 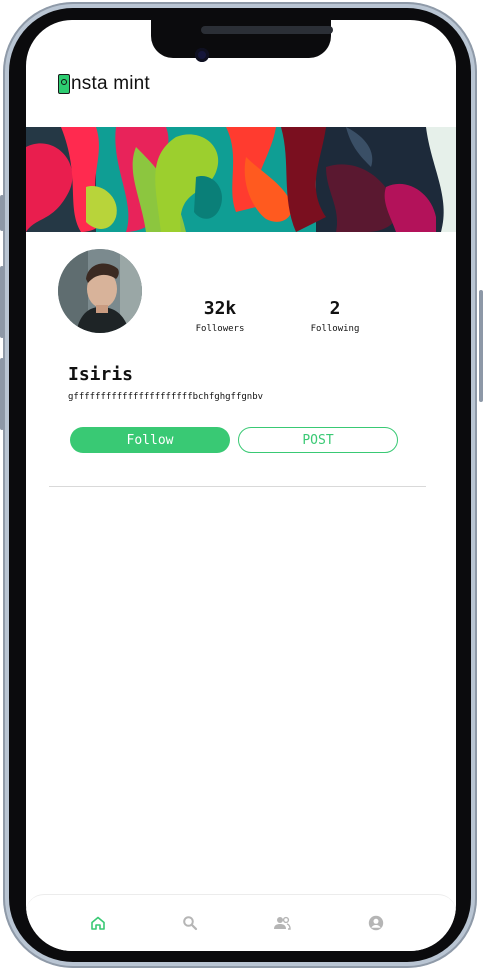 What do you see at coordinates (220, 329) in the screenshot?
I see `followers-label: Followers` at bounding box center [220, 329].